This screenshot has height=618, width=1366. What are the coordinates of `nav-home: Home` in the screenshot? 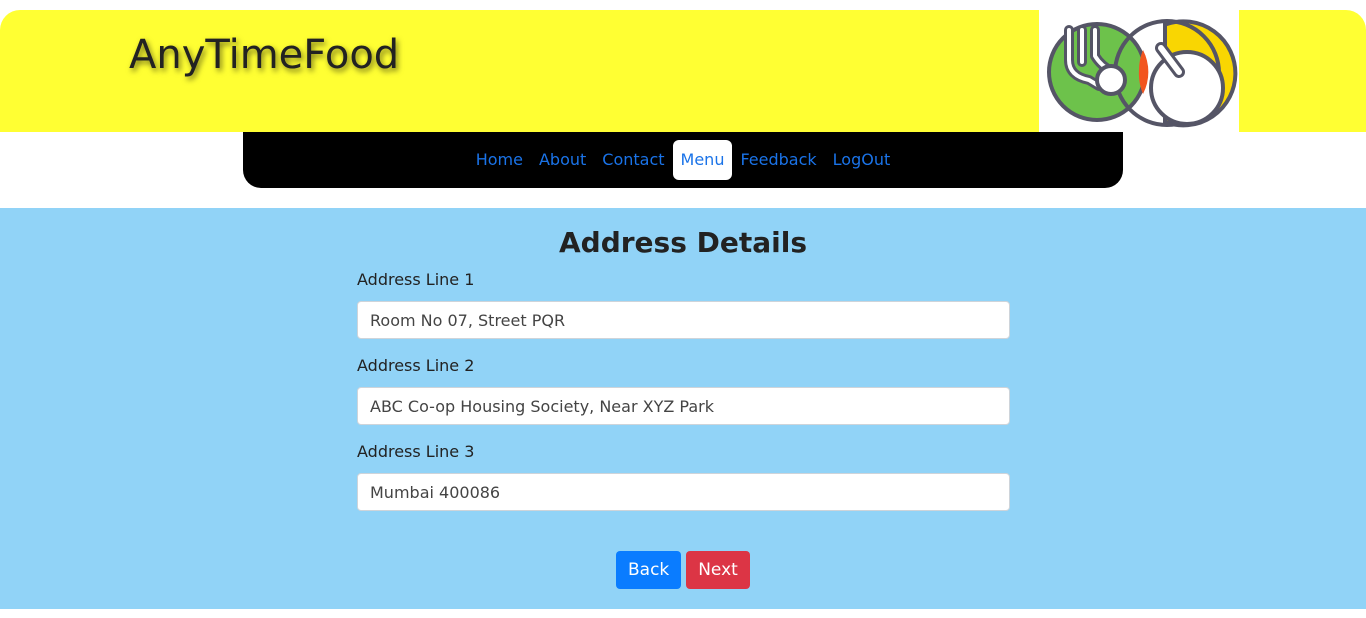 It's located at (499, 160).